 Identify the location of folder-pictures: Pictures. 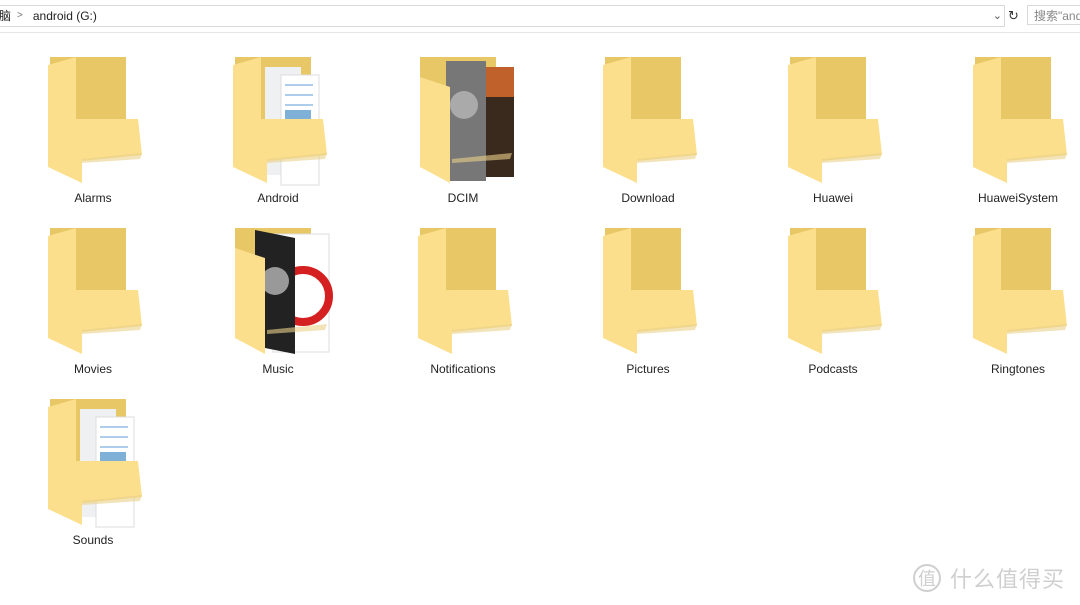
(648, 293).